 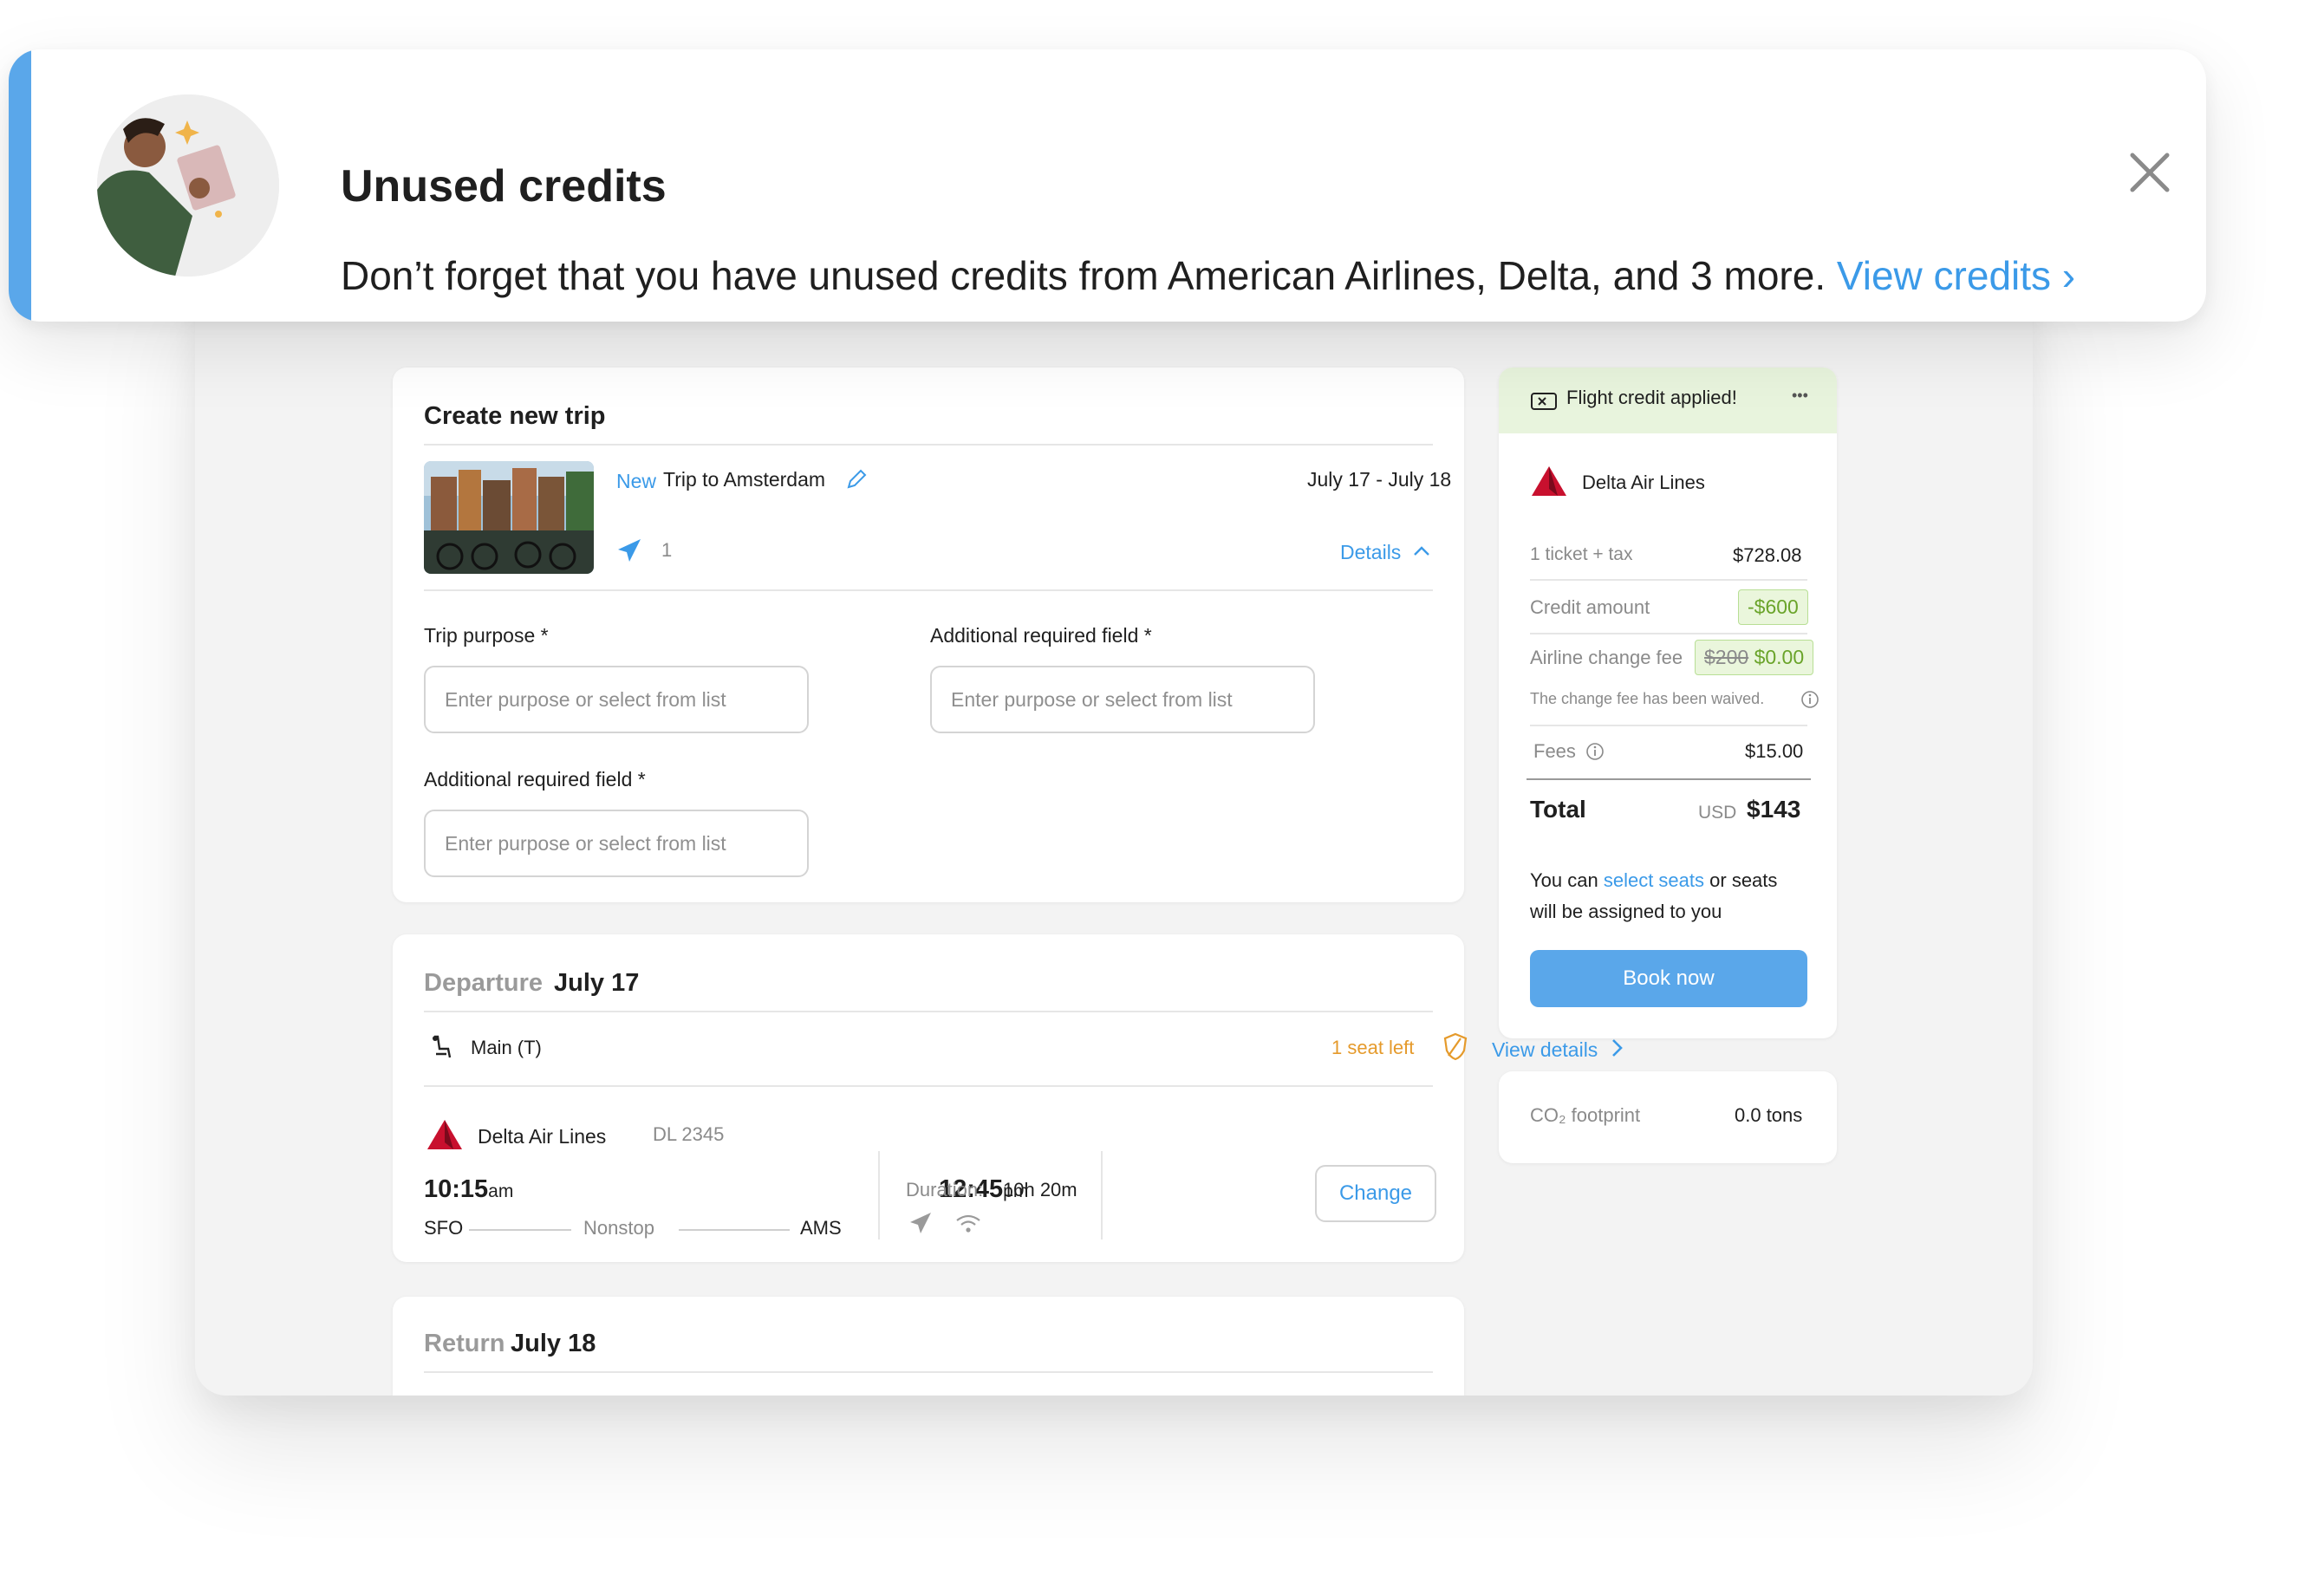 What do you see at coordinates (1581, 554) in the screenshot?
I see `ticket-label: 1 ticket + tax` at bounding box center [1581, 554].